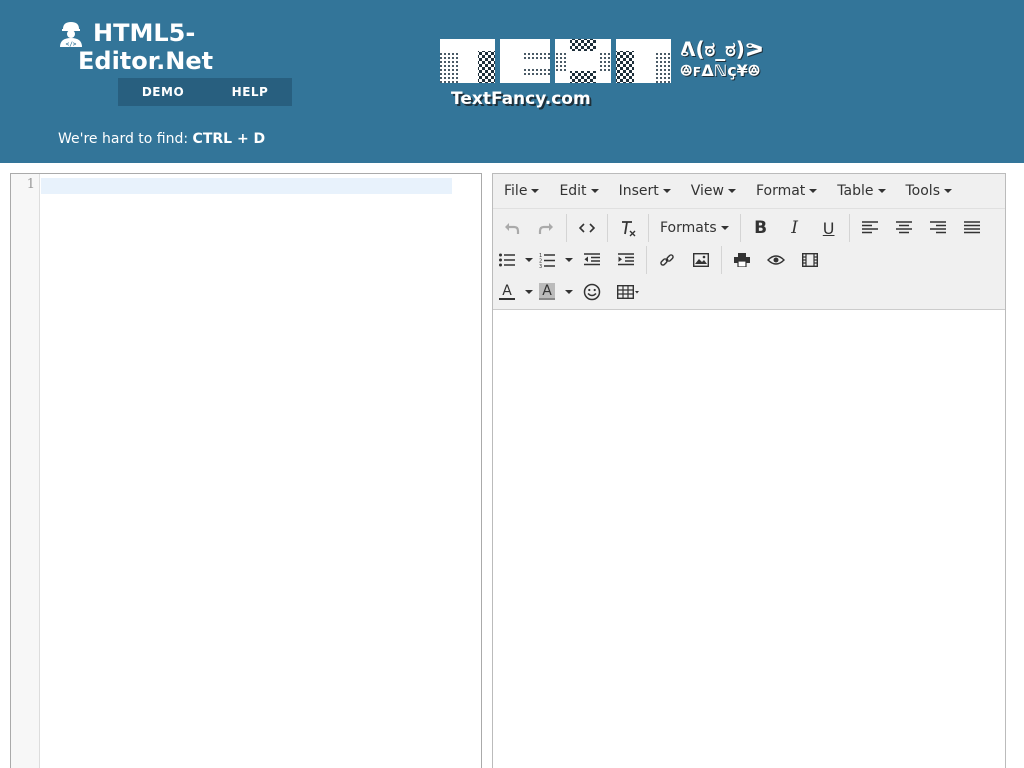 The image size is (1024, 768). What do you see at coordinates (855, 191) in the screenshot?
I see `menu-table-label: Table` at bounding box center [855, 191].